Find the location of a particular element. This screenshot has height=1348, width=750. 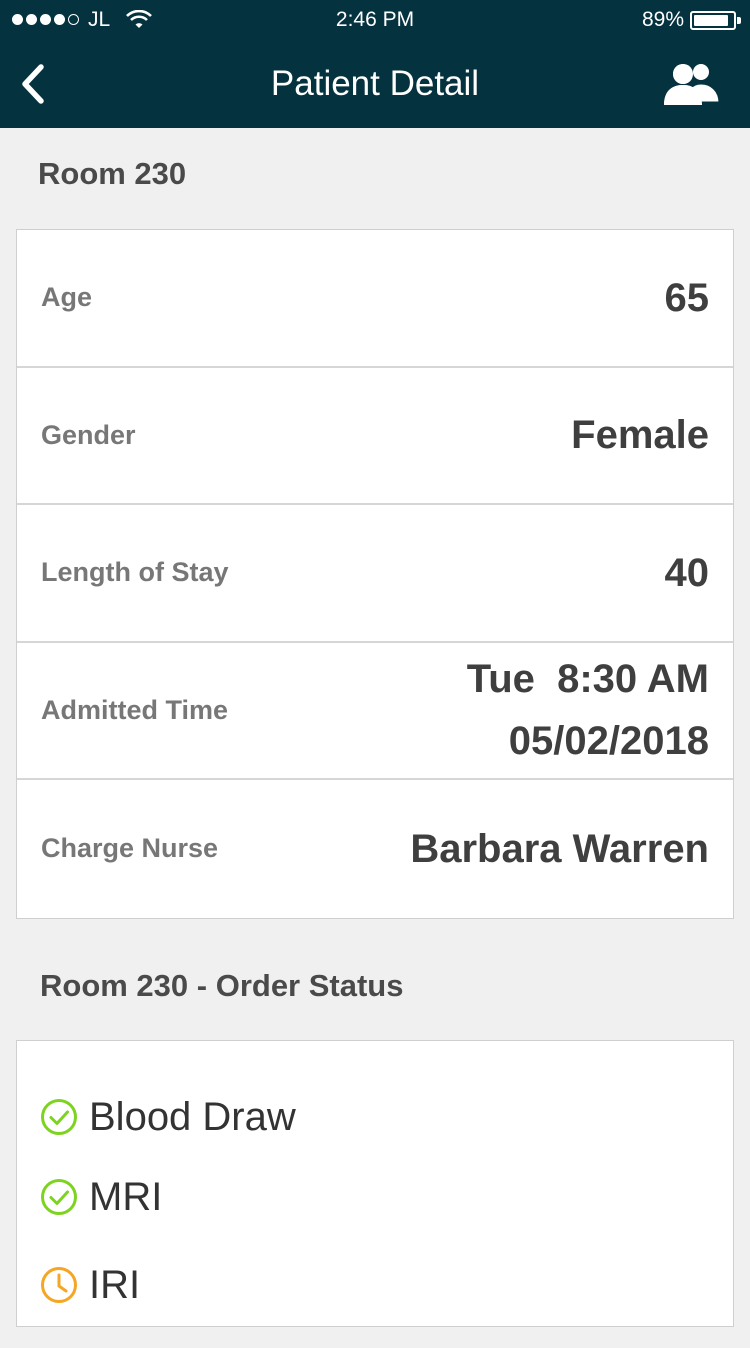

order-label: IRI is located at coordinates (115, 1284).